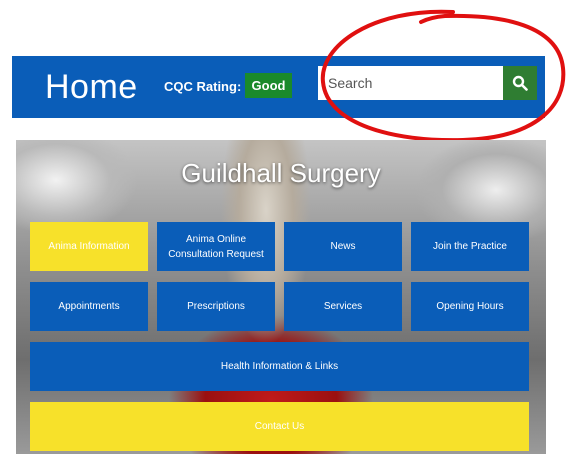 This screenshot has height=454, width=573. I want to click on surgery-title: Guildhall Surgery, so click(281, 173).